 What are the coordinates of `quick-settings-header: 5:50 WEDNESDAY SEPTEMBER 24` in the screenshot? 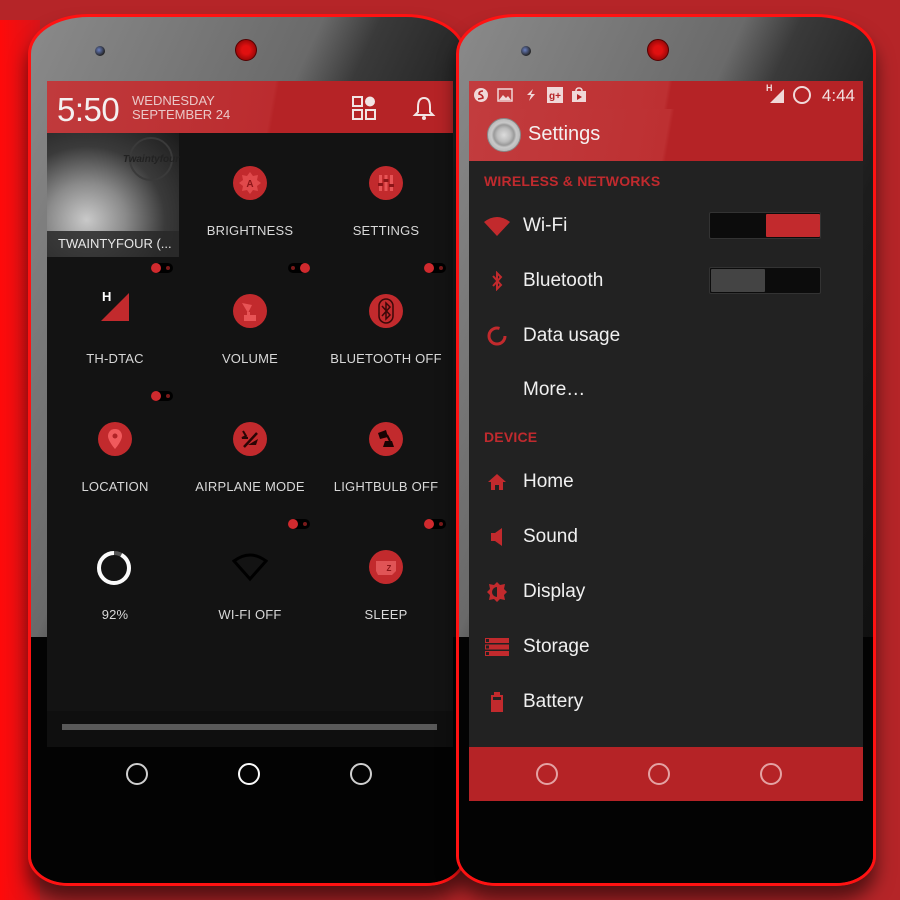 It's located at (250, 107).